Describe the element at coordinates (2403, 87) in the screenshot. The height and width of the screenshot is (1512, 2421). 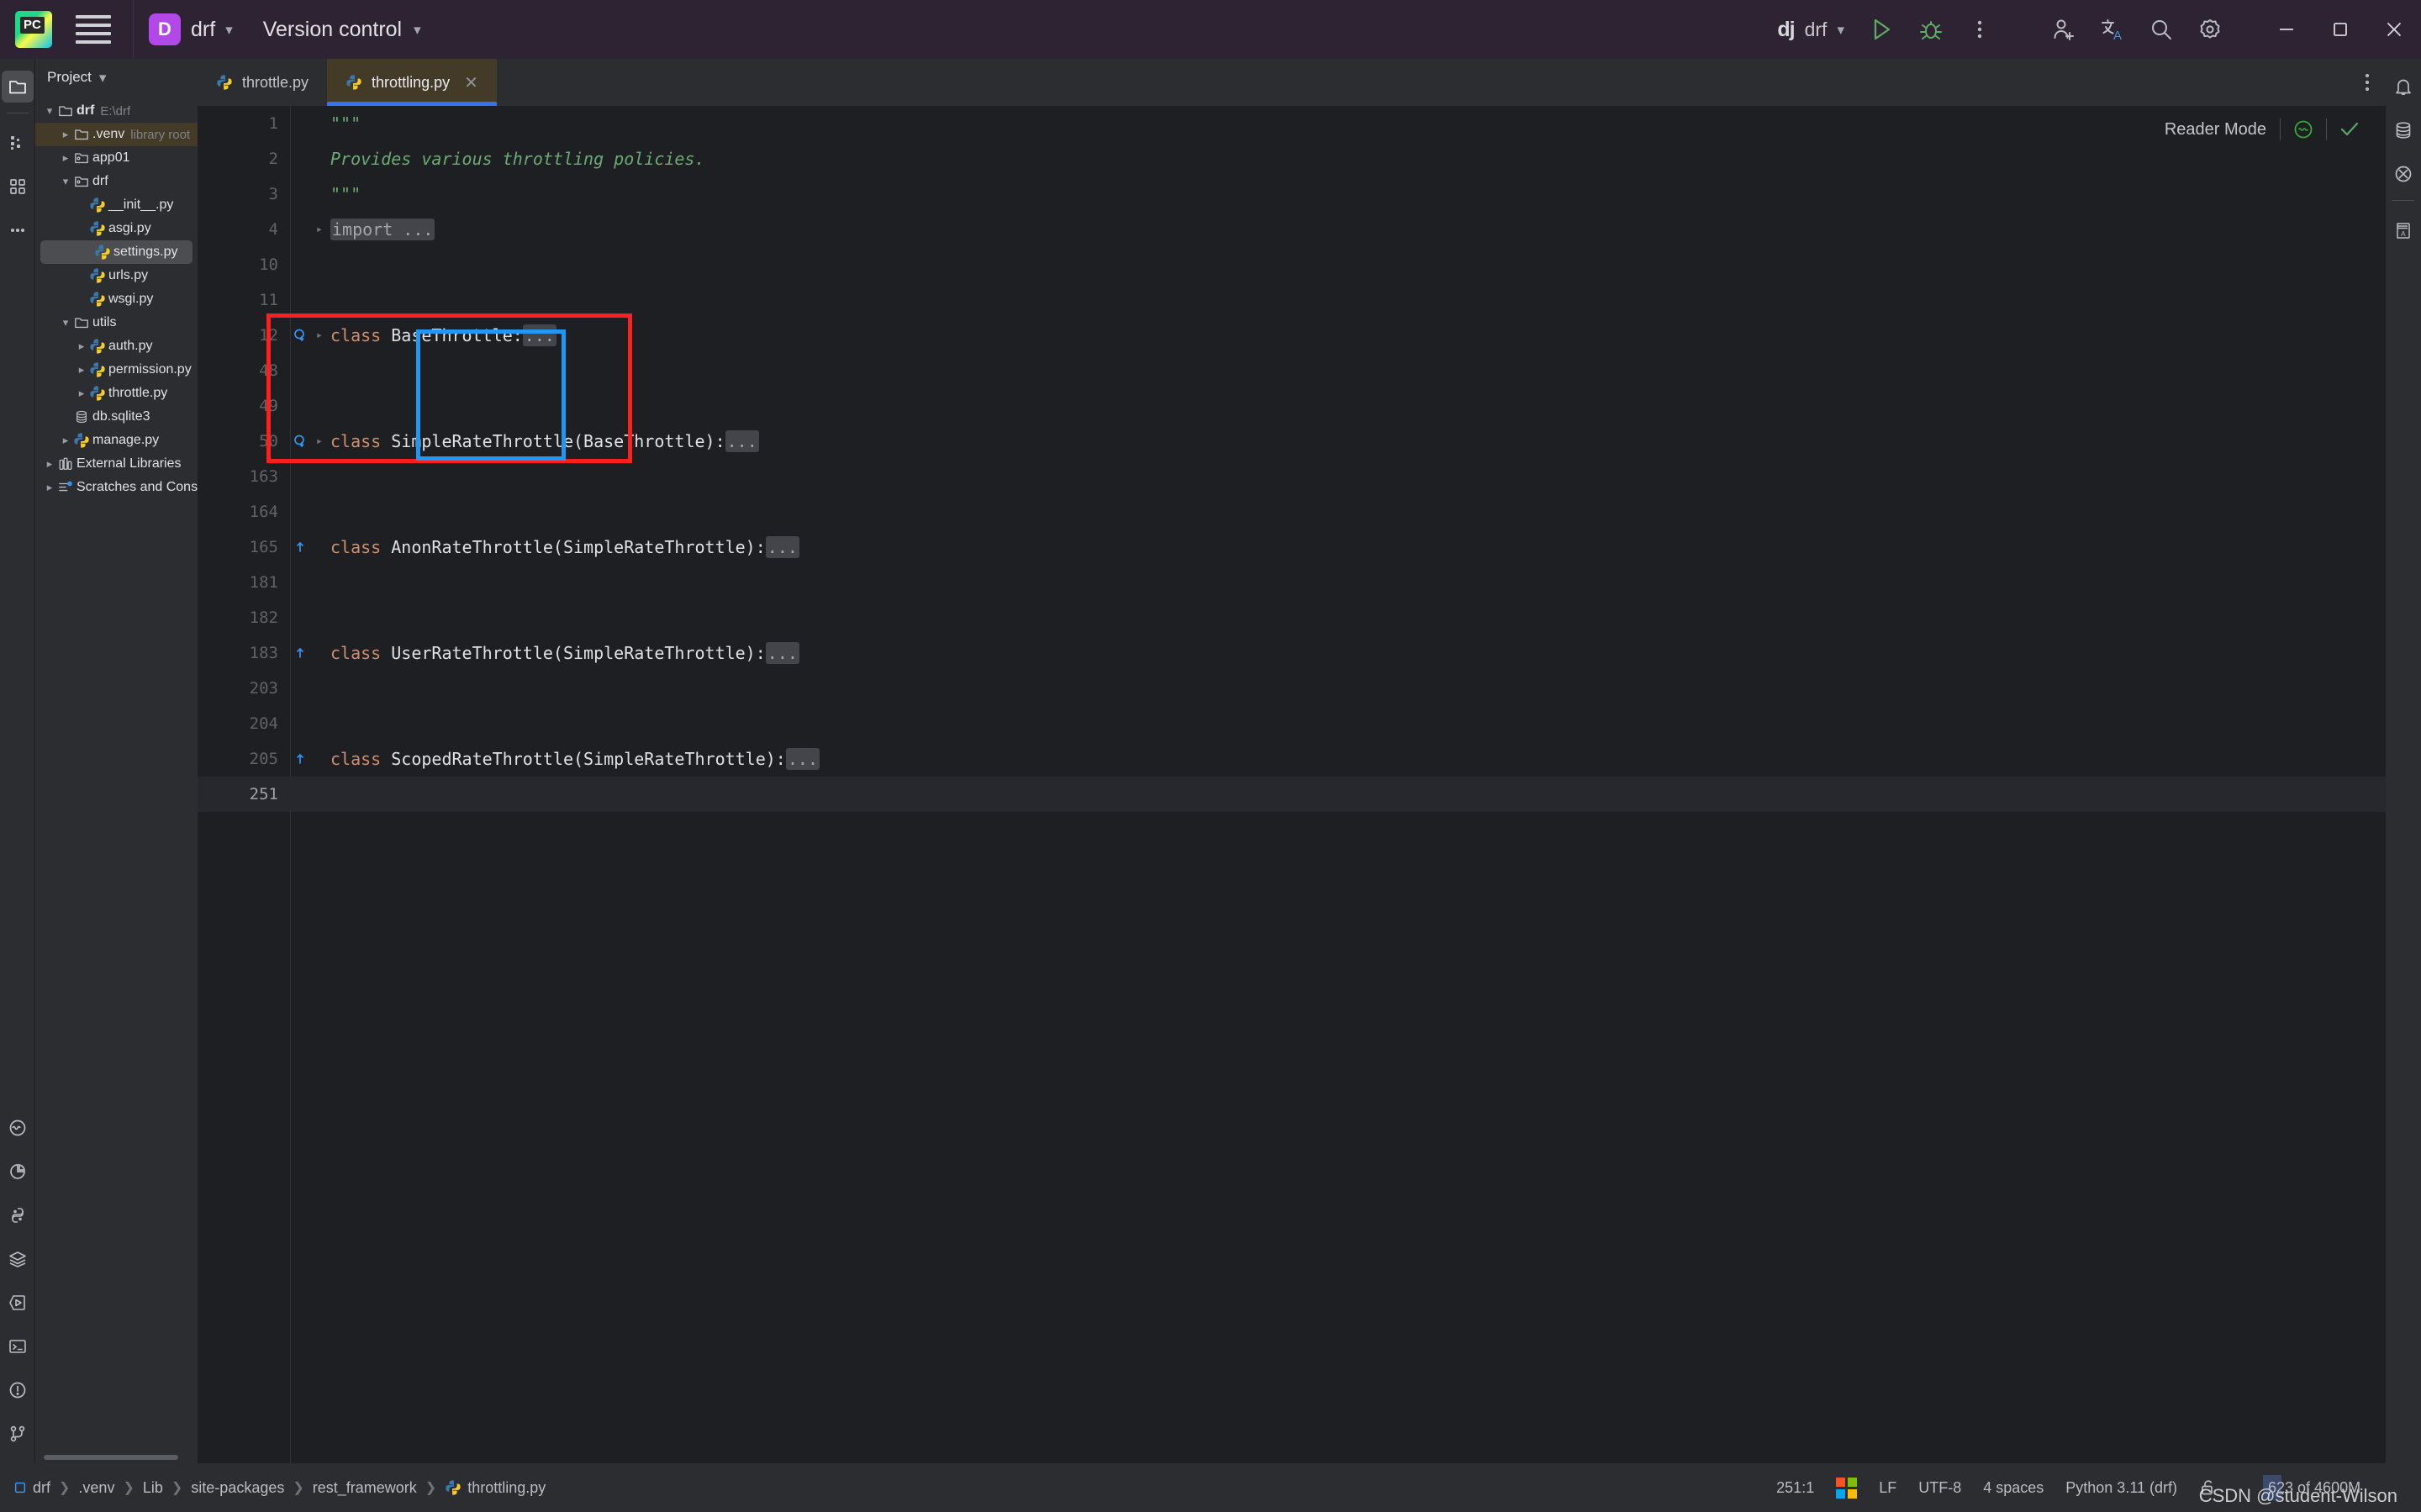
I see `notifications-button` at that location.